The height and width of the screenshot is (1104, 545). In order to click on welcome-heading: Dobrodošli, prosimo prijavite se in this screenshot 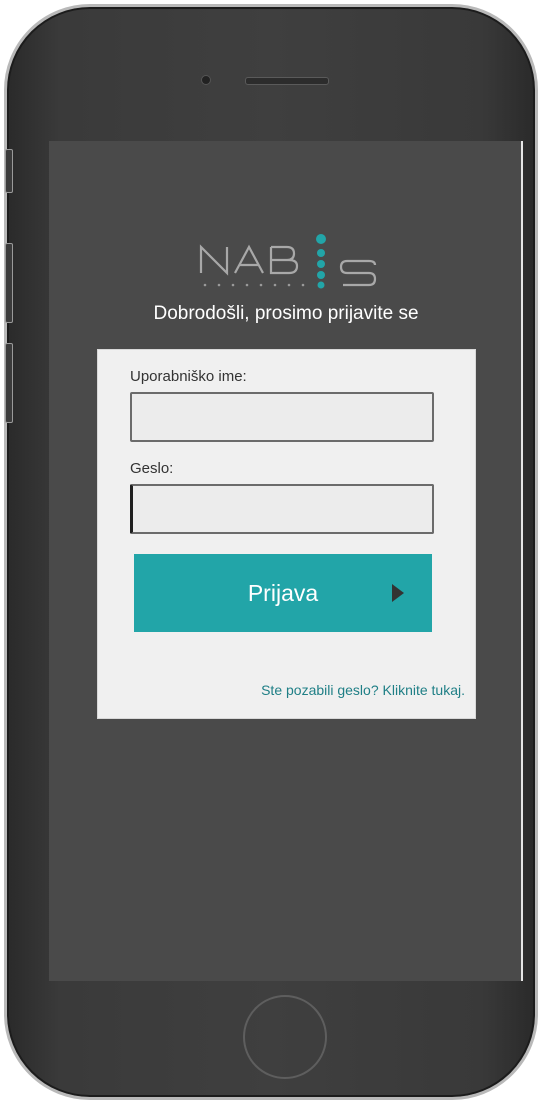, I will do `click(286, 313)`.